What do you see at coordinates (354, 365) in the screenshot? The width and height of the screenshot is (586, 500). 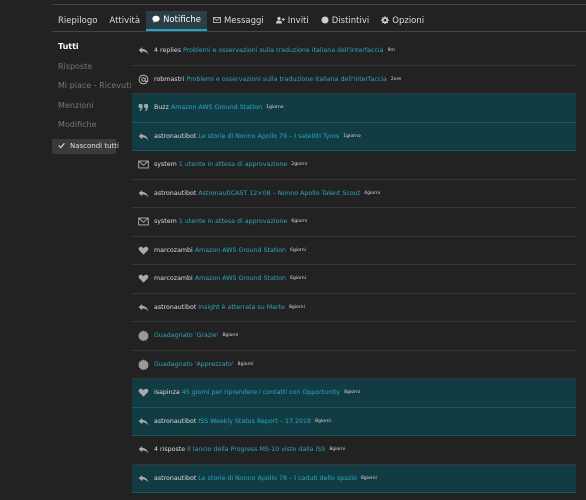 I see `notification-item: Guadagnato 'Apprezzato' 8giorni` at bounding box center [354, 365].